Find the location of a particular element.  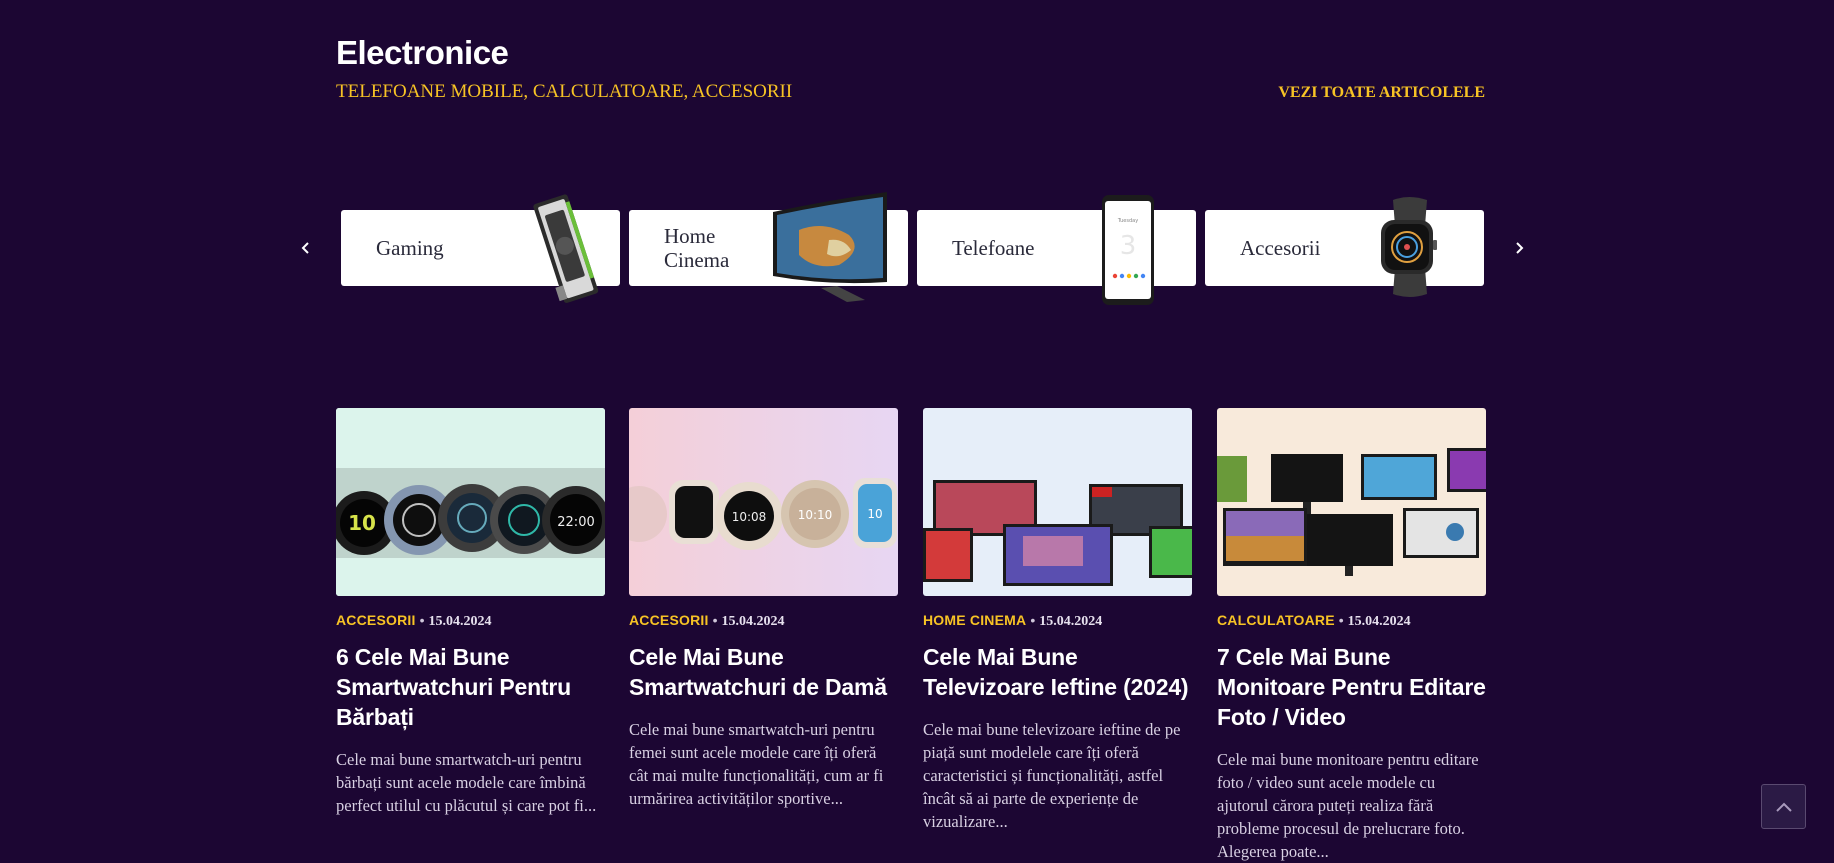

category-card-label: Telefoane is located at coordinates (993, 247).